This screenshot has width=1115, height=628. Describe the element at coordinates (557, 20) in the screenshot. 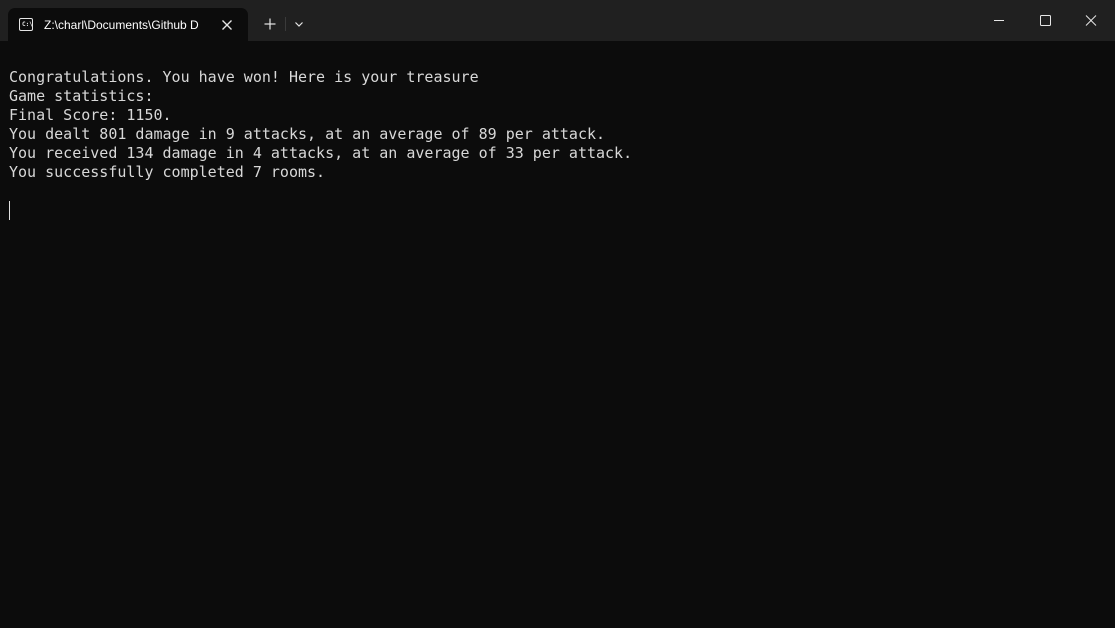

I see `title-bar: C:\ Z:\charl\Documents\Github D` at that location.